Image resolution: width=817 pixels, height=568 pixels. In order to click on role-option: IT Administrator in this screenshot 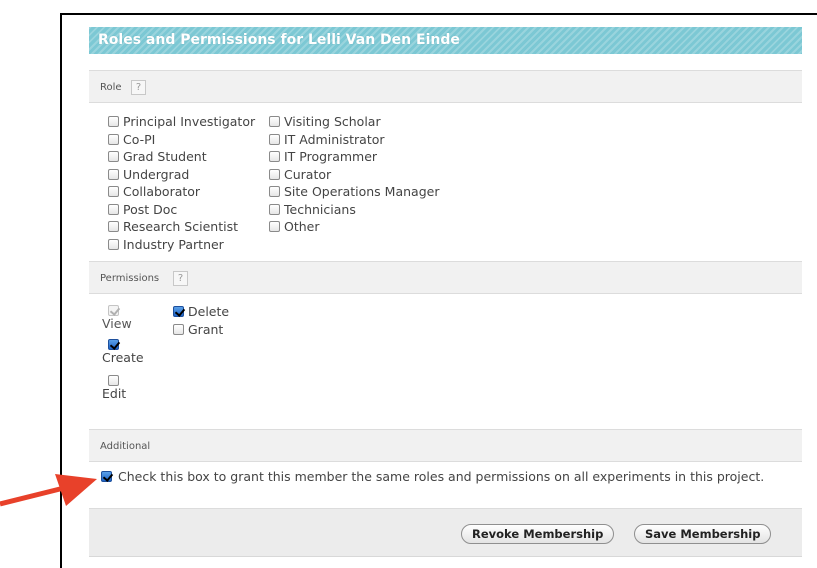, I will do `click(354, 140)`.